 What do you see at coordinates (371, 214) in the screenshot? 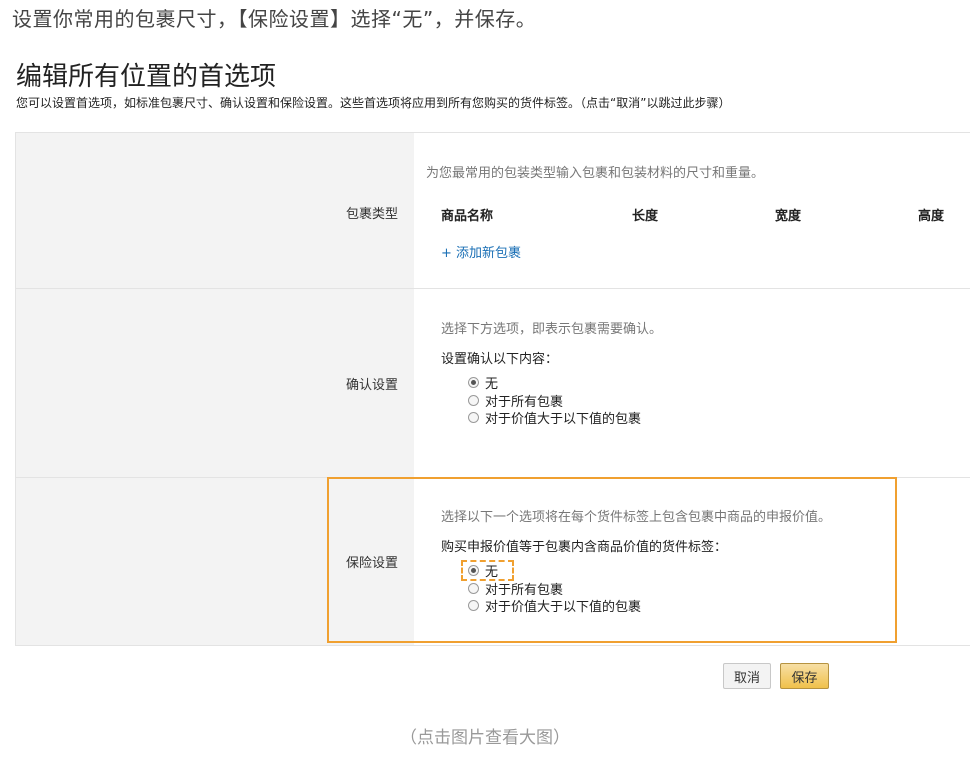
I see `package-type-label: 包裹类型` at bounding box center [371, 214].